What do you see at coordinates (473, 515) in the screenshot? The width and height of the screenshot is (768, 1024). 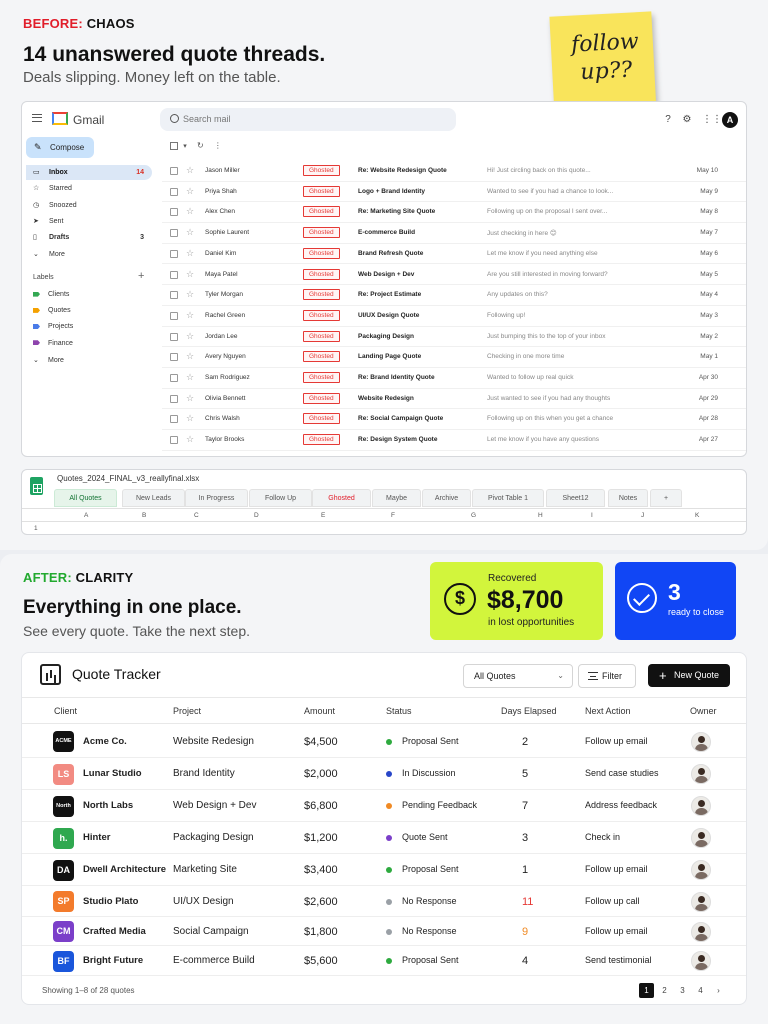 I see `column-header: G` at bounding box center [473, 515].